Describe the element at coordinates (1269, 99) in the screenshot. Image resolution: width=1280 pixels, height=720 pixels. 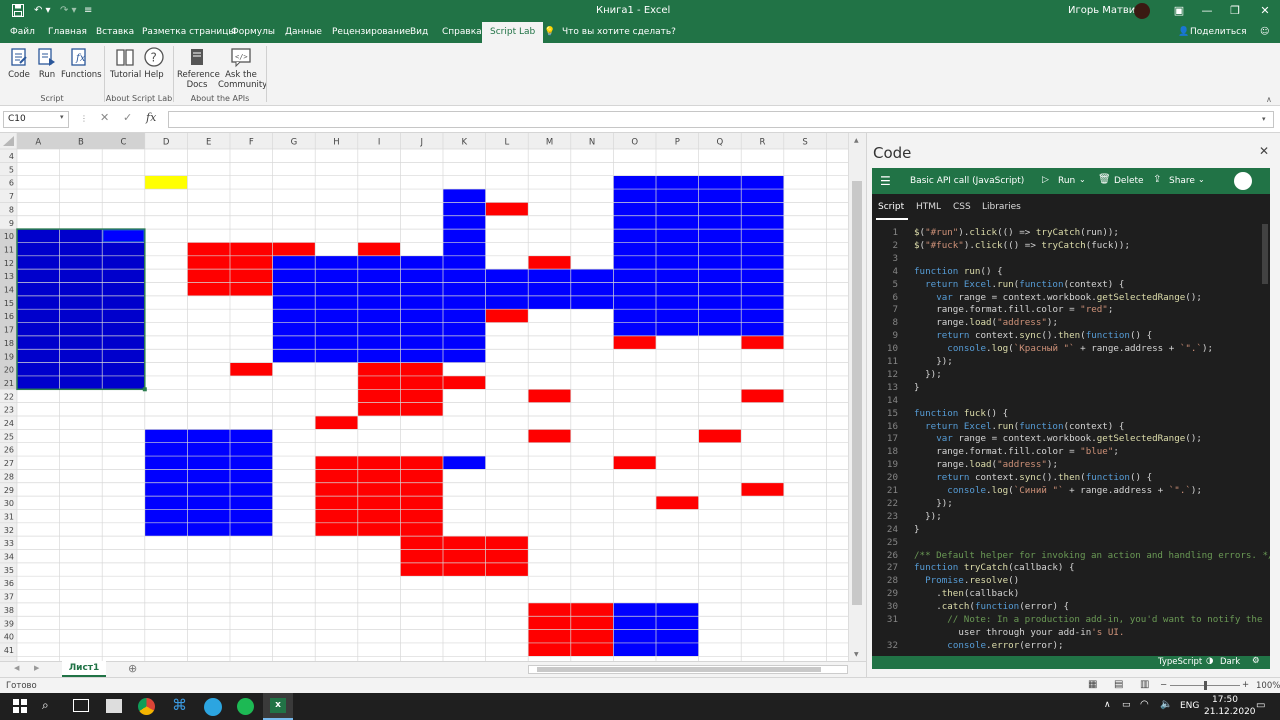
I see `collapse-ribbon-icon: ∧` at that location.